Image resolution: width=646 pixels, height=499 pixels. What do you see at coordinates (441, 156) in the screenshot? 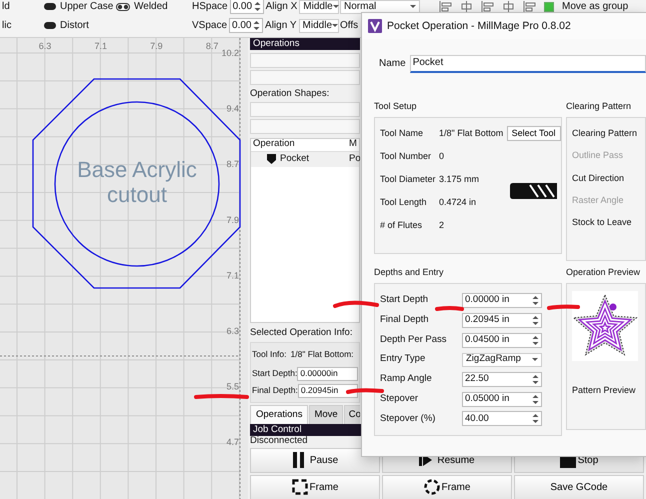
I see `field-value: 0` at bounding box center [441, 156].